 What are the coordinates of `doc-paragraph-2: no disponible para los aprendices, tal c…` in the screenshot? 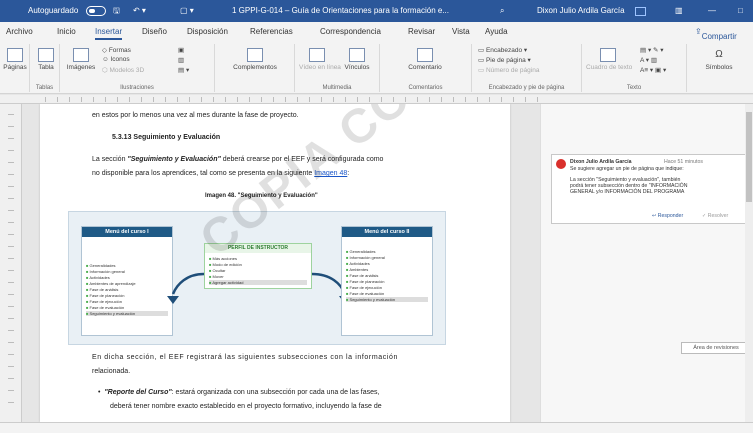 It's located at (220, 173).